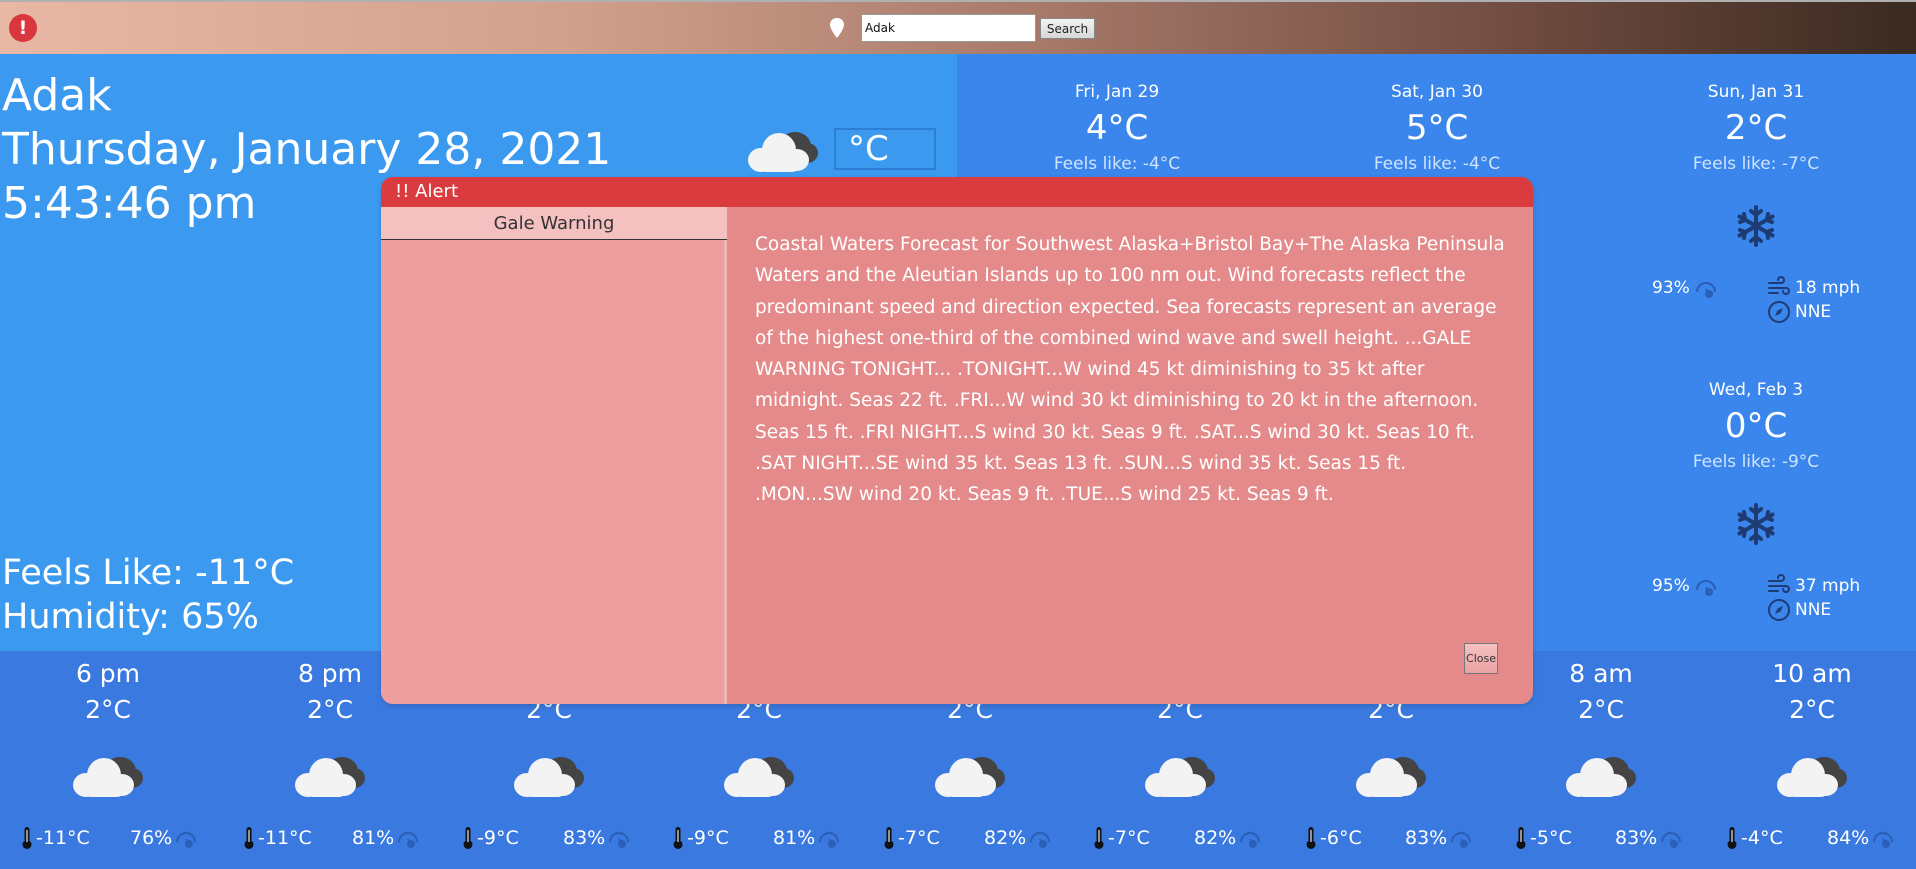  What do you see at coordinates (1067, 28) in the screenshot?
I see `search-button: Search` at bounding box center [1067, 28].